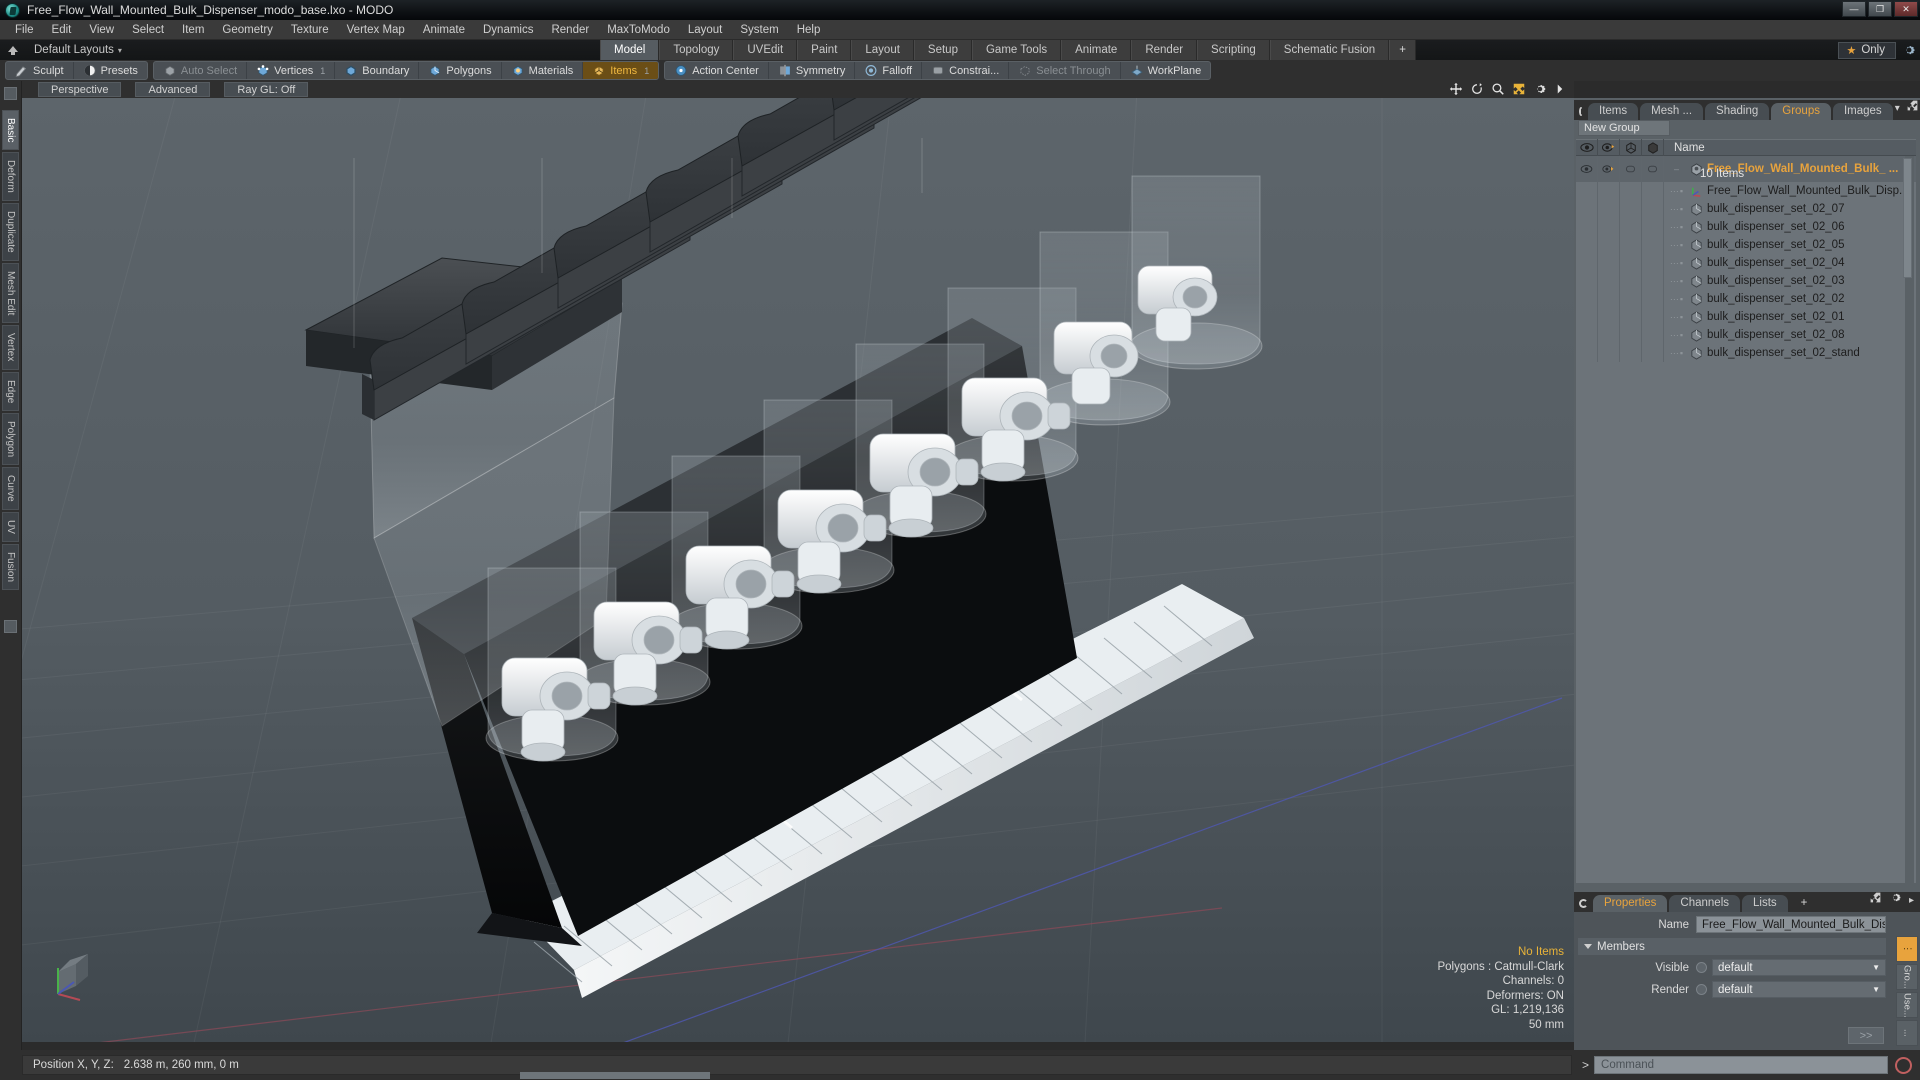  Describe the element at coordinates (40, 70) in the screenshot. I see `toolbar-button-sculpt: Sculpt` at that location.